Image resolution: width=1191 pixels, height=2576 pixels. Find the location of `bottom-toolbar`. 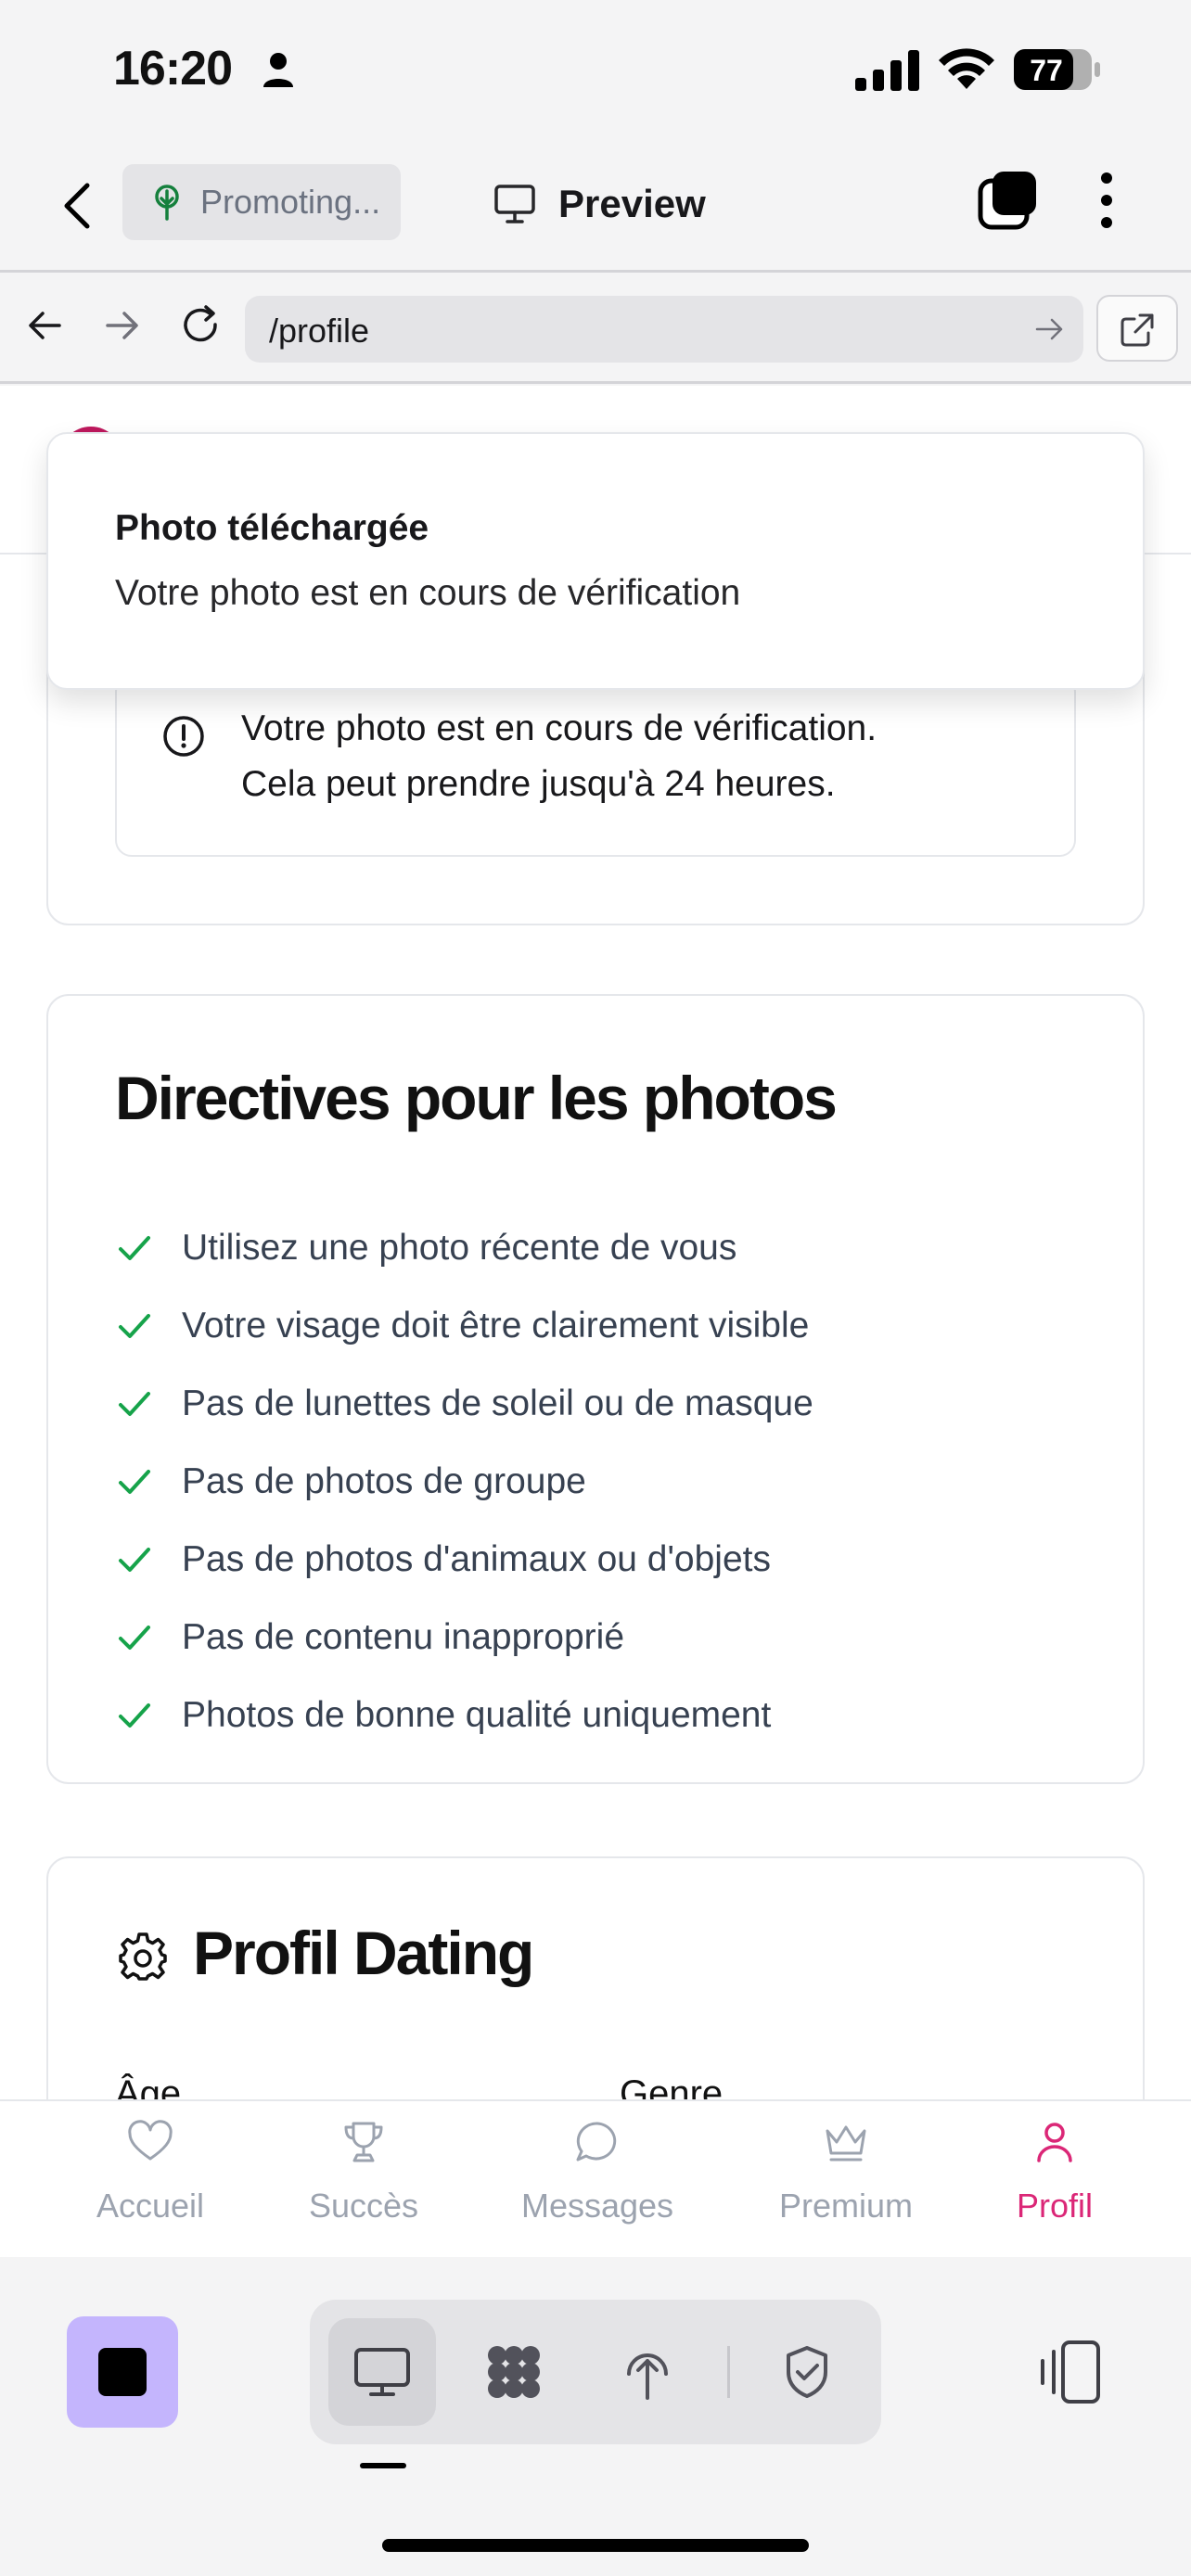

bottom-toolbar is located at coordinates (595, 2417).